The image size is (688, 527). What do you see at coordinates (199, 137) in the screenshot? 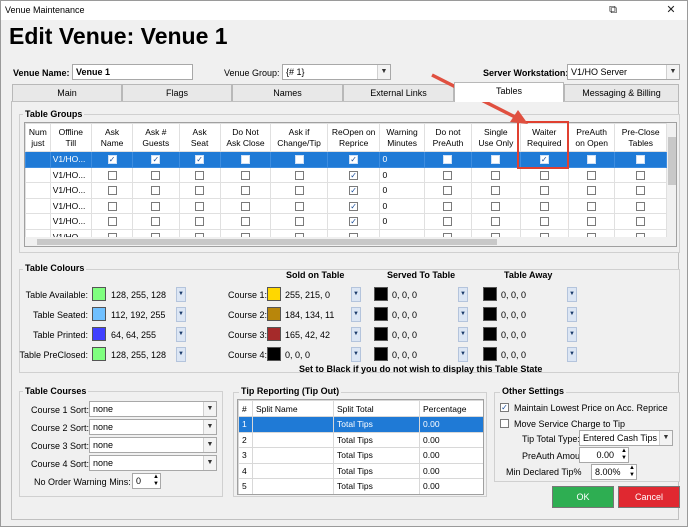
I see `column-header: Ask Seat` at bounding box center [199, 137].